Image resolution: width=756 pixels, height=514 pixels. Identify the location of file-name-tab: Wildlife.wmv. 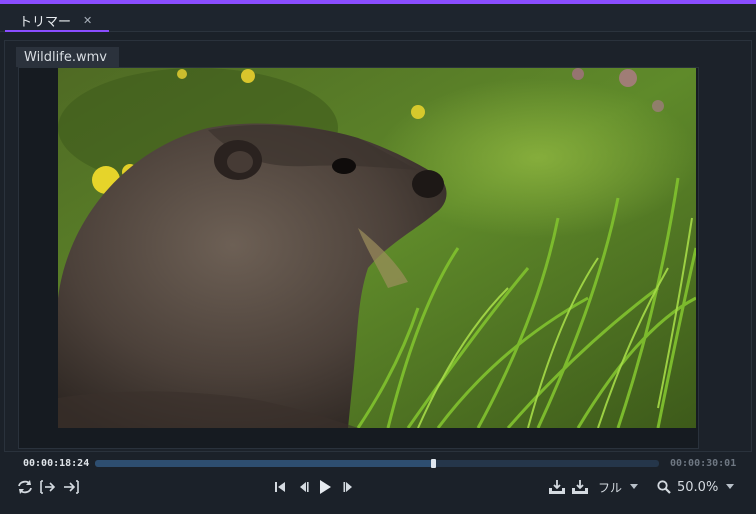
(67, 57).